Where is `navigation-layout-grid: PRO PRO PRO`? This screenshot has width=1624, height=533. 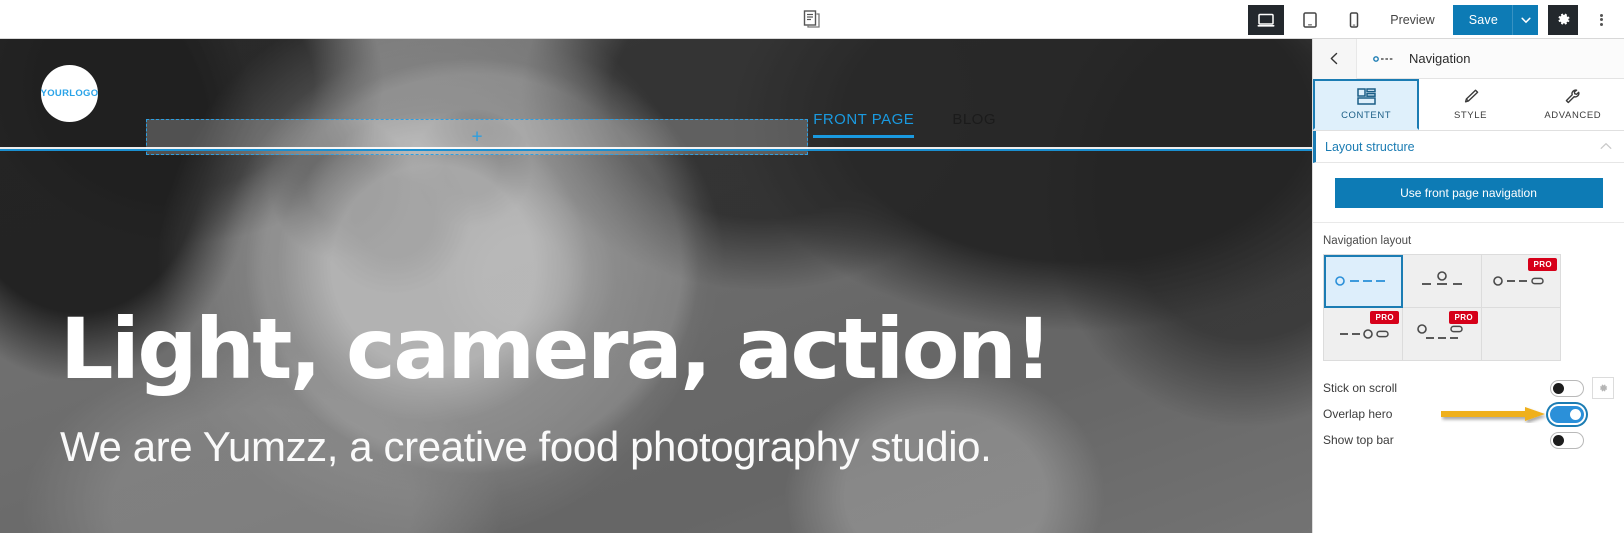 navigation-layout-grid: PRO PRO PRO is located at coordinates (1442, 307).